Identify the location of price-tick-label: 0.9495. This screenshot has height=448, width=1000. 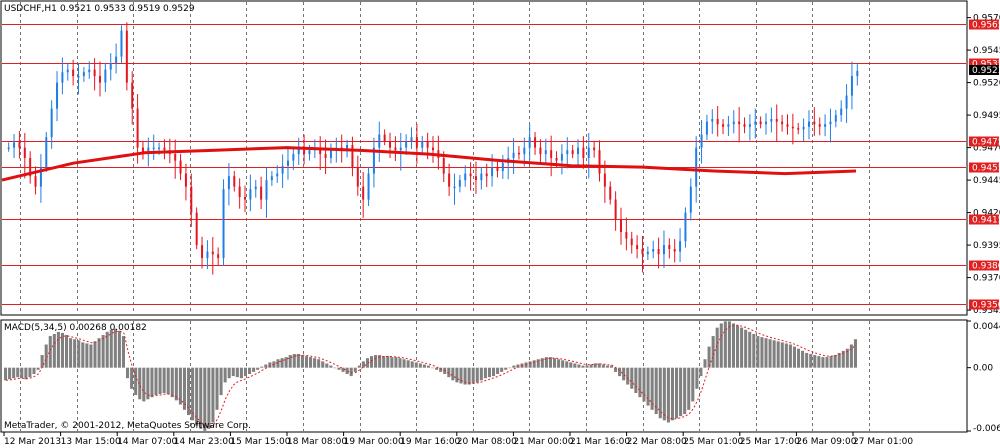
(986, 116).